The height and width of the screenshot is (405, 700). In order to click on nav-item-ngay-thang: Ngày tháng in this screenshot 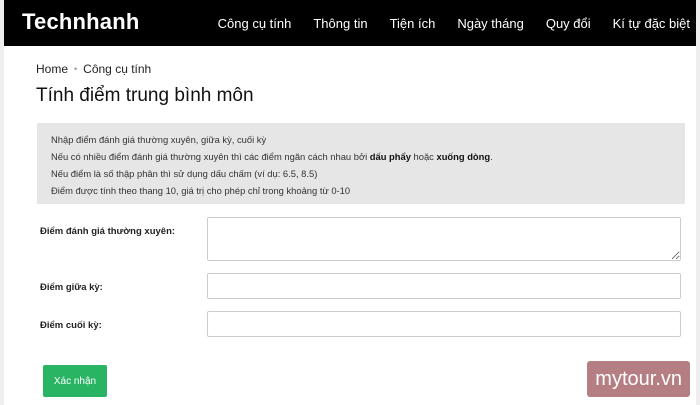, I will do `click(490, 23)`.